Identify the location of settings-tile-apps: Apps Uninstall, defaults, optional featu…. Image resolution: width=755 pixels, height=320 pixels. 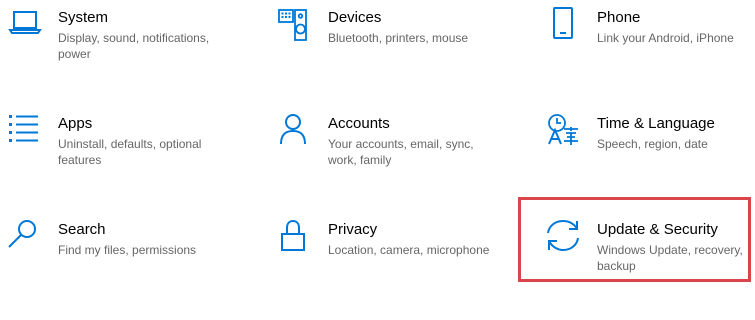
(128, 164).